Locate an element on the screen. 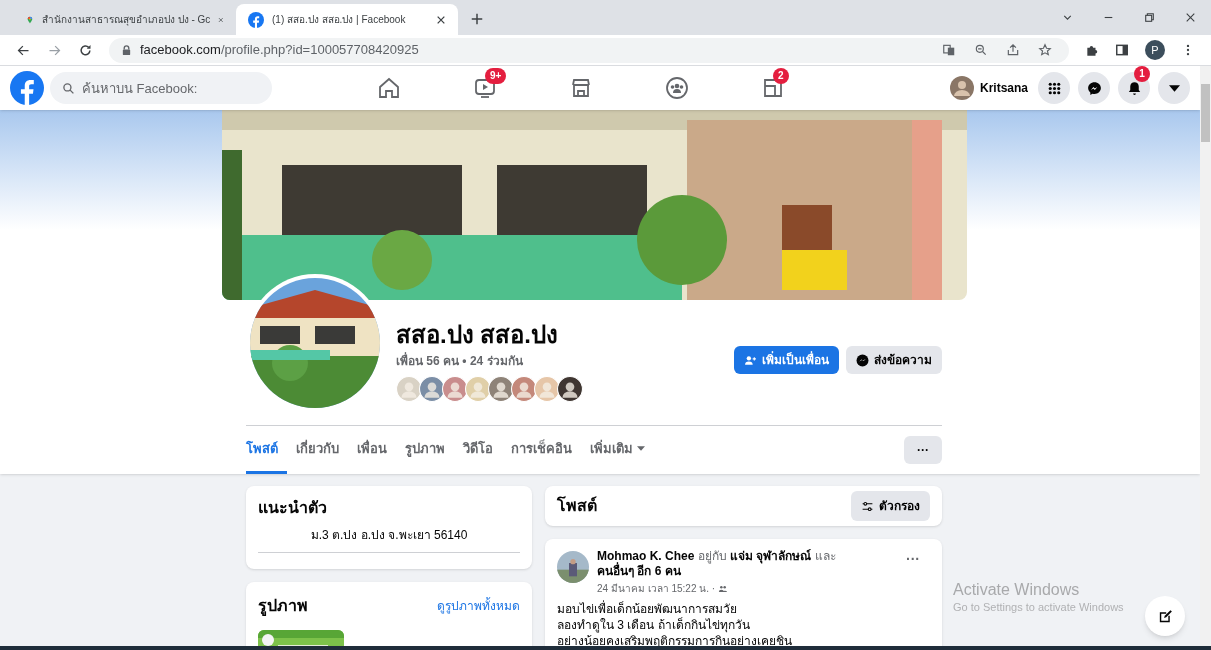 The height and width of the screenshot is (650, 1211). post-time: 24 มีนาคม เวลา 15:22 น. · is located at coordinates (656, 588).